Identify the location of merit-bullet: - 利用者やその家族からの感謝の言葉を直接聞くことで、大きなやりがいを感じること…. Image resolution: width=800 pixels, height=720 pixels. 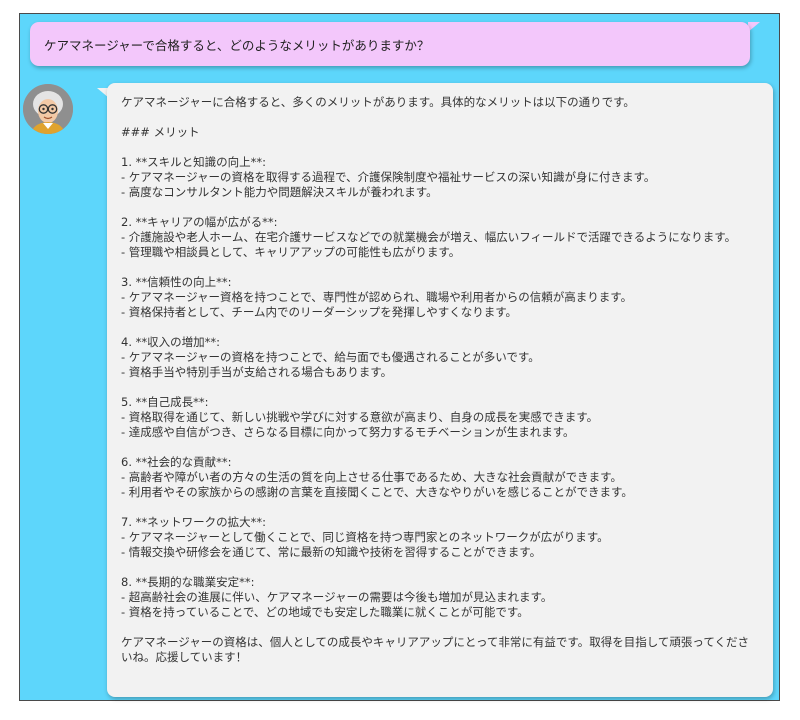
(377, 492).